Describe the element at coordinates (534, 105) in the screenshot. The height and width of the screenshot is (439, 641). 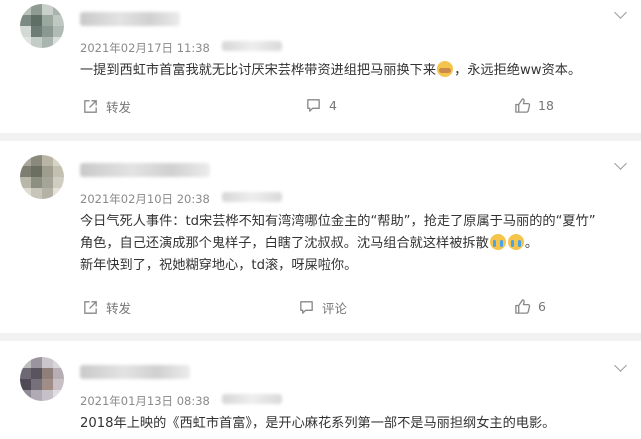
I see `like-button: 18` at that location.